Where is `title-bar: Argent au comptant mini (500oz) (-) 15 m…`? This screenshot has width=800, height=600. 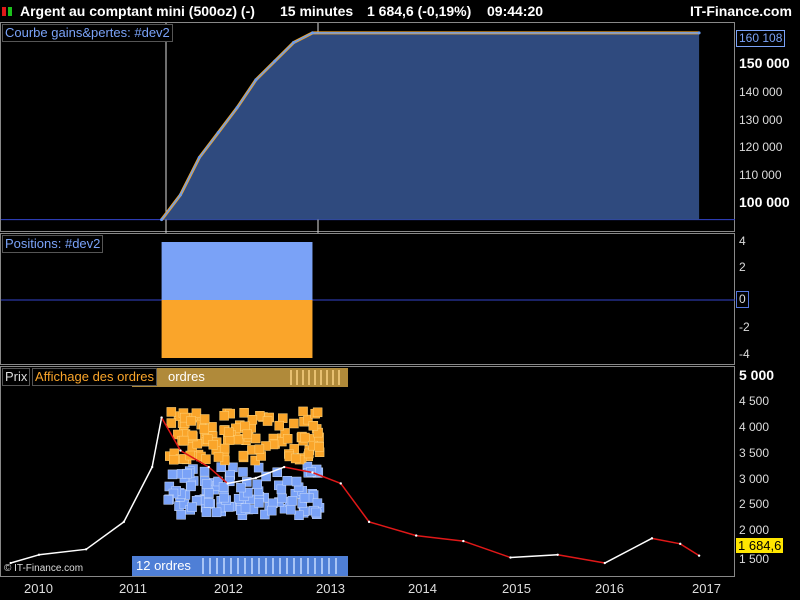 title-bar: Argent au comptant mini (500oz) (-) 15 m… is located at coordinates (400, 11).